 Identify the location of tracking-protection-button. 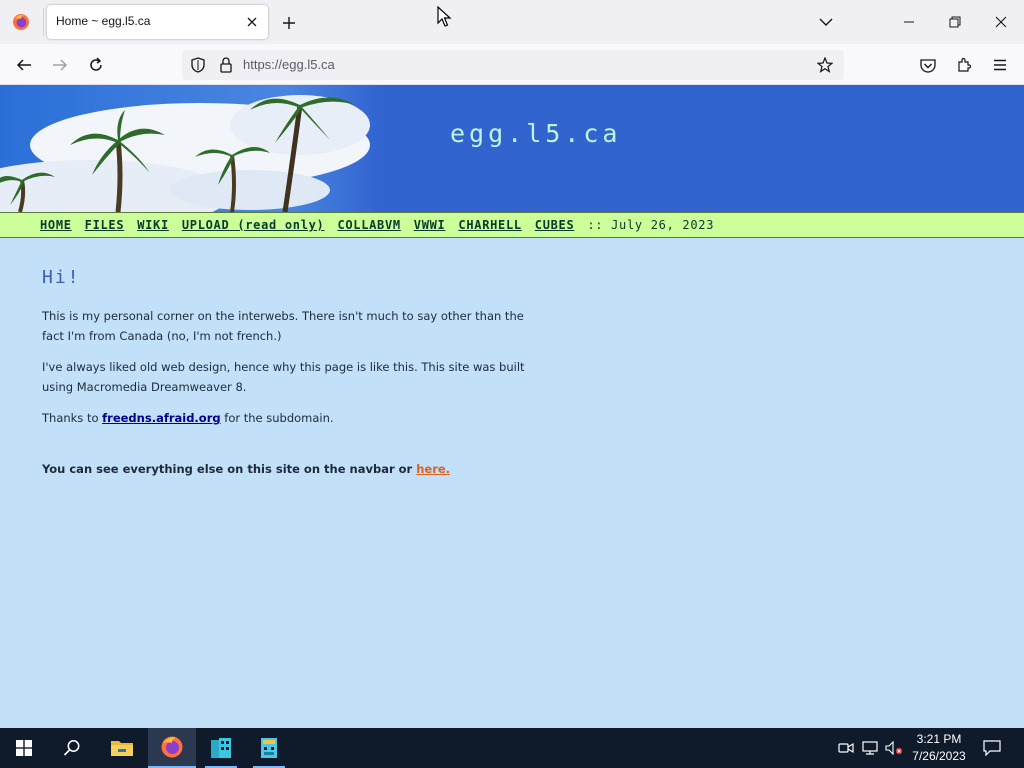
(198, 65).